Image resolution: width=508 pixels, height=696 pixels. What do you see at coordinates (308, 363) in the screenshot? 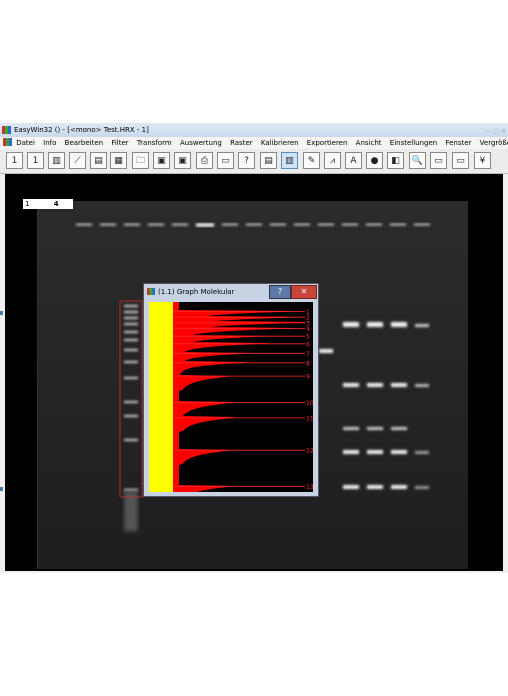
I see `peak-label-8: 8` at bounding box center [308, 363].